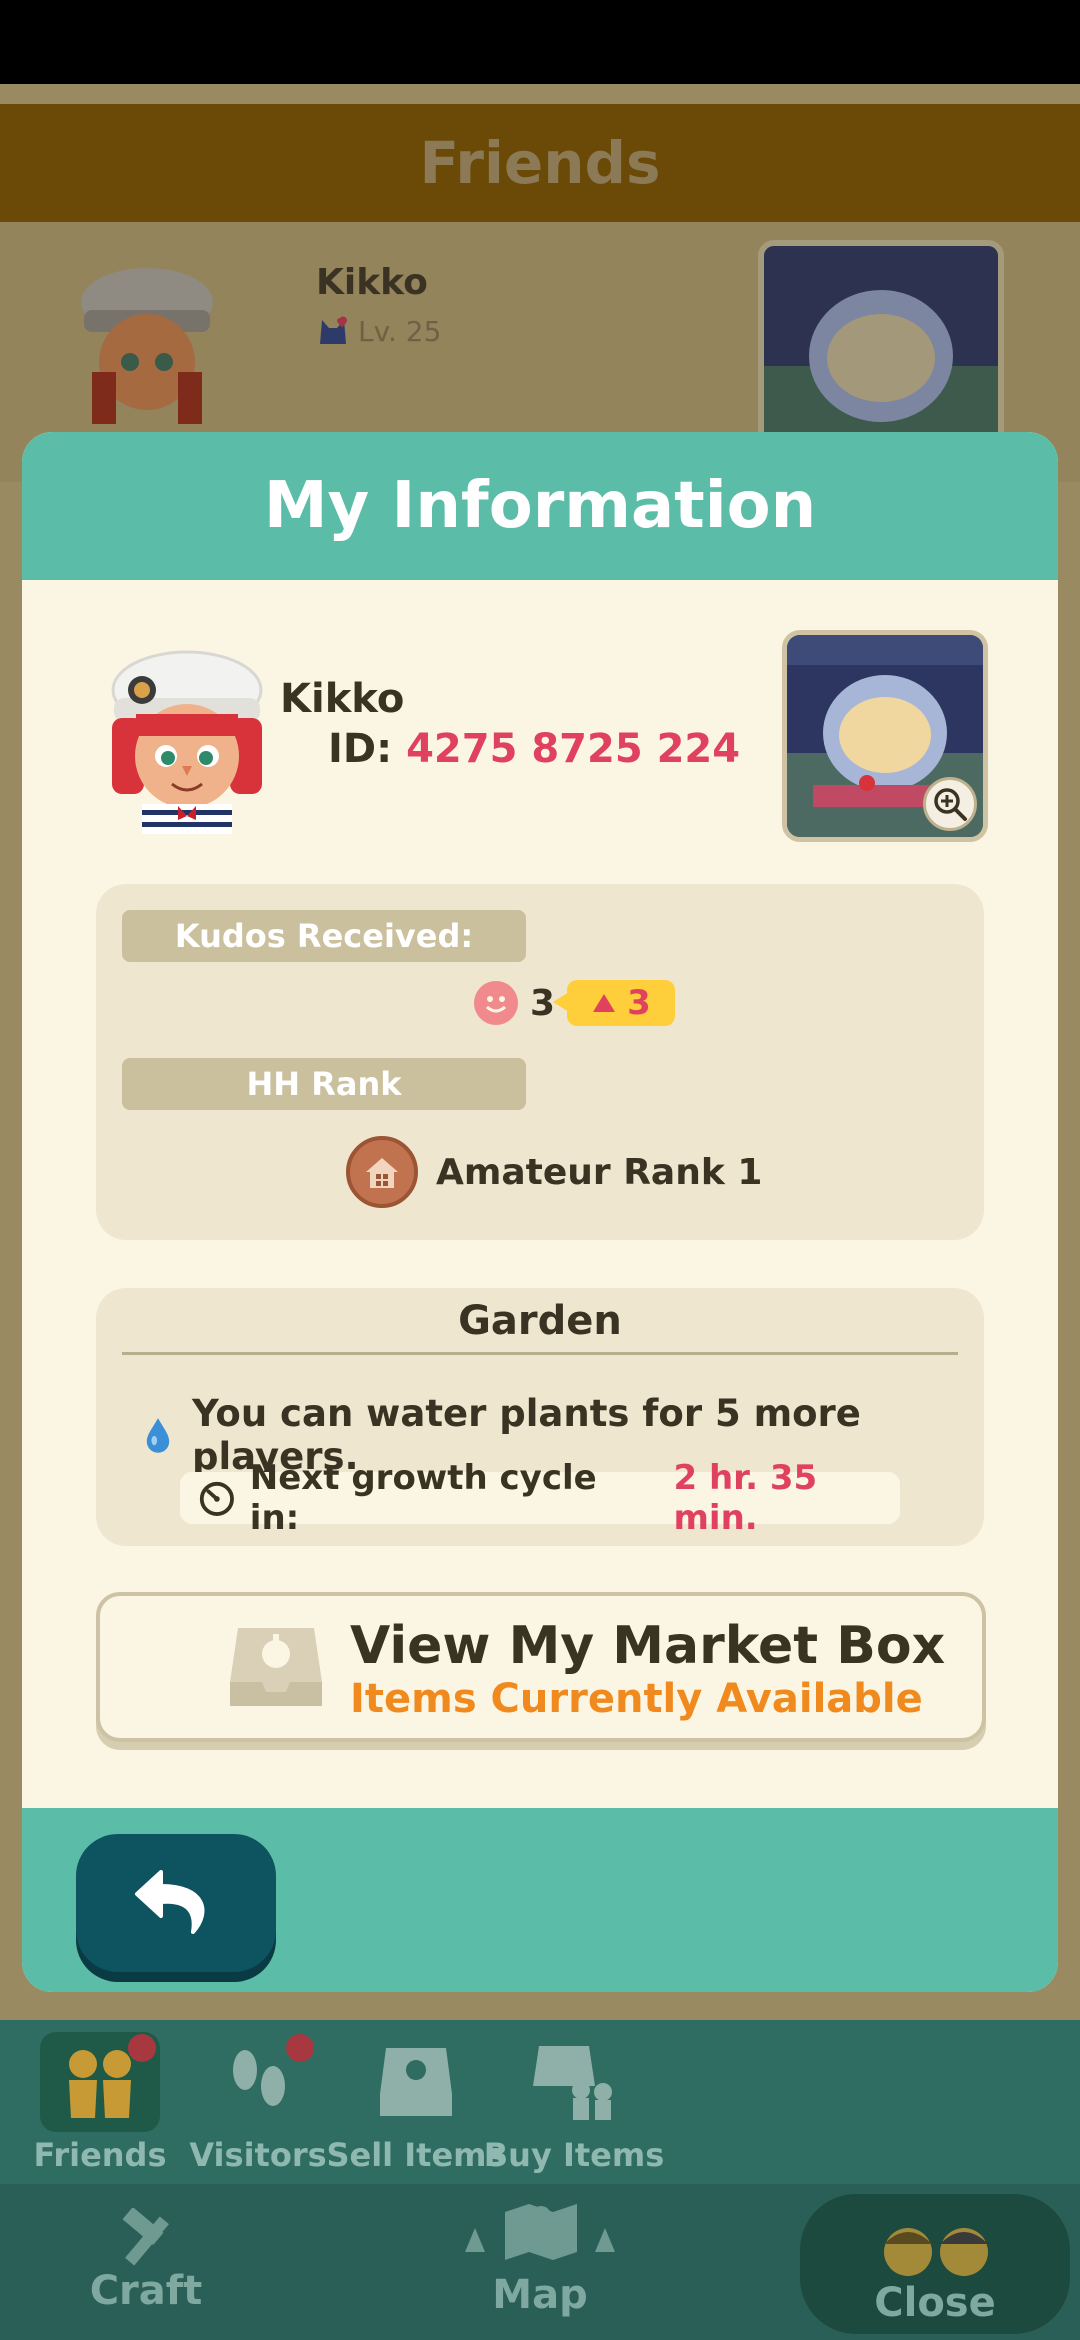 This screenshot has height=2340, width=1080. Describe the element at coordinates (258, 2082) in the screenshot. I see `footprints-icon` at that location.